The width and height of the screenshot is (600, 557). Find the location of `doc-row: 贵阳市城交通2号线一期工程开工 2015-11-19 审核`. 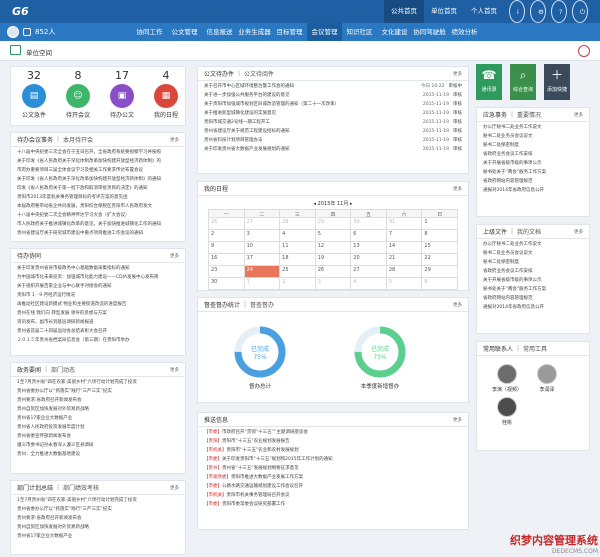

doc-row: 贵阳市城交通2号线一期工程开工 2015-11-19 审核 is located at coordinates (333, 122).